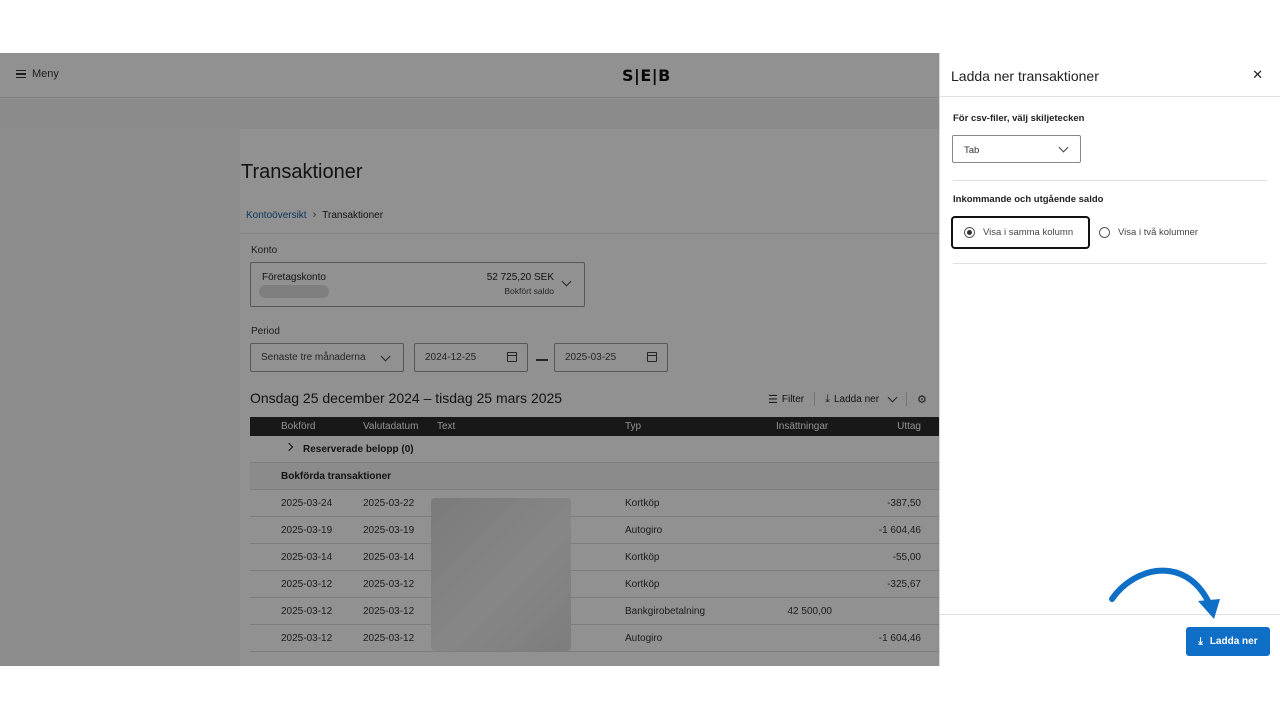 The width and height of the screenshot is (1280, 720). I want to click on radio-two-columns-label: Visa i två kolumner, so click(1158, 232).